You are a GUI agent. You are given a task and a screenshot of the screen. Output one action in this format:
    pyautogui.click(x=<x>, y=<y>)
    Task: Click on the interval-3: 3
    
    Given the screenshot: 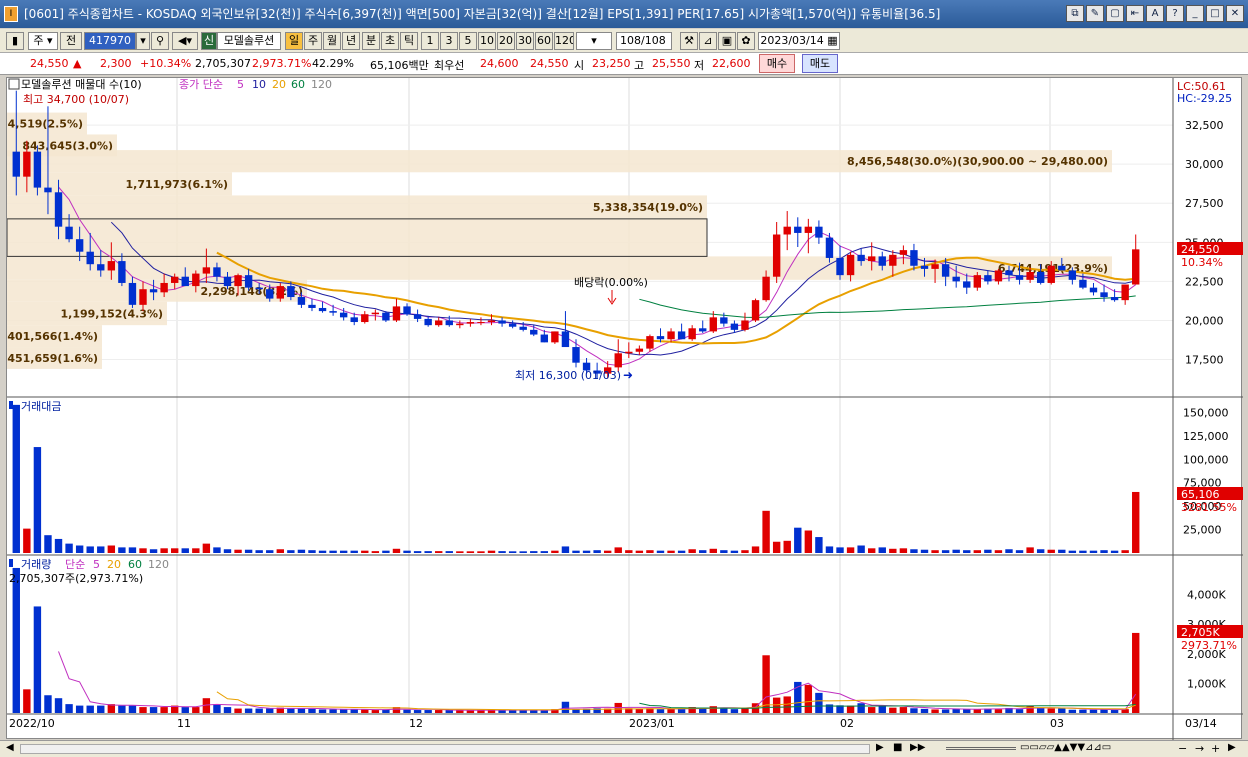 What is the action you would take?
    pyautogui.click(x=449, y=41)
    